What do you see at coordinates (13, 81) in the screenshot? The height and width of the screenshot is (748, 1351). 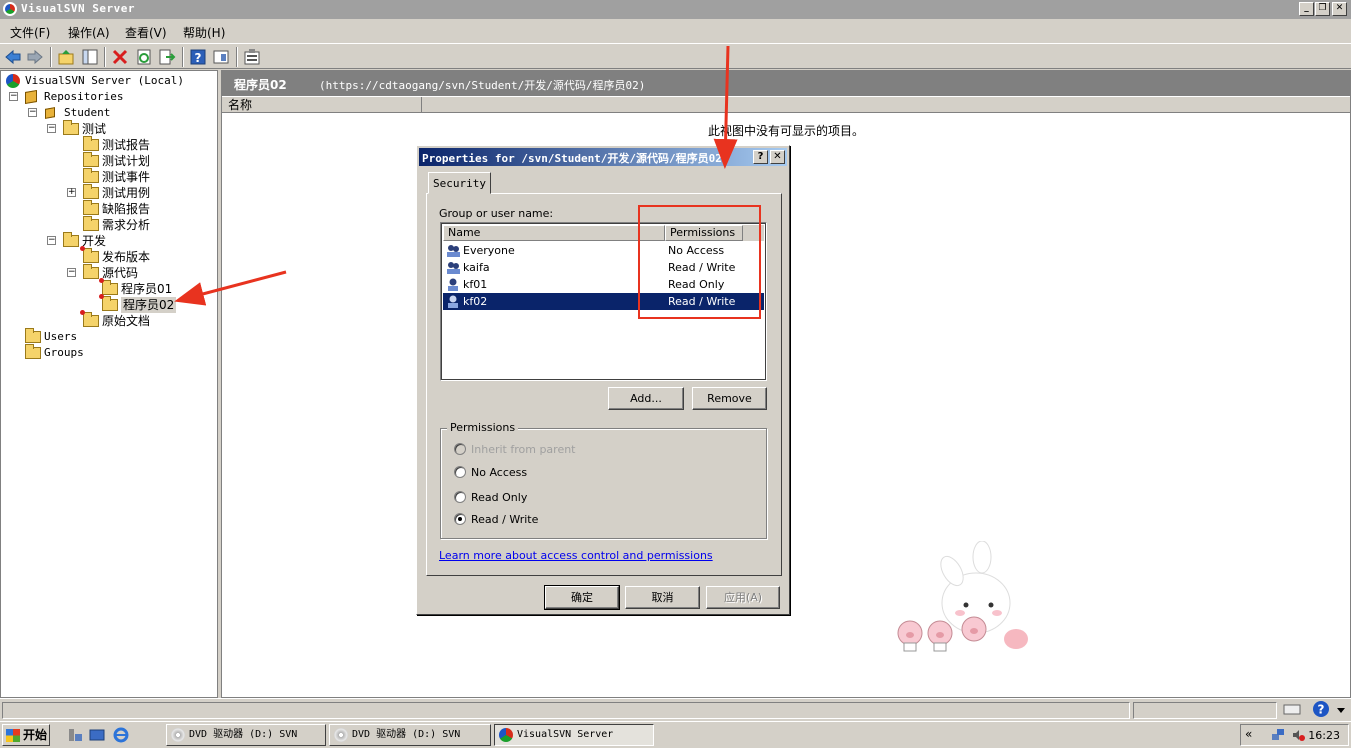 I see `visualsvn-server-icon` at bounding box center [13, 81].